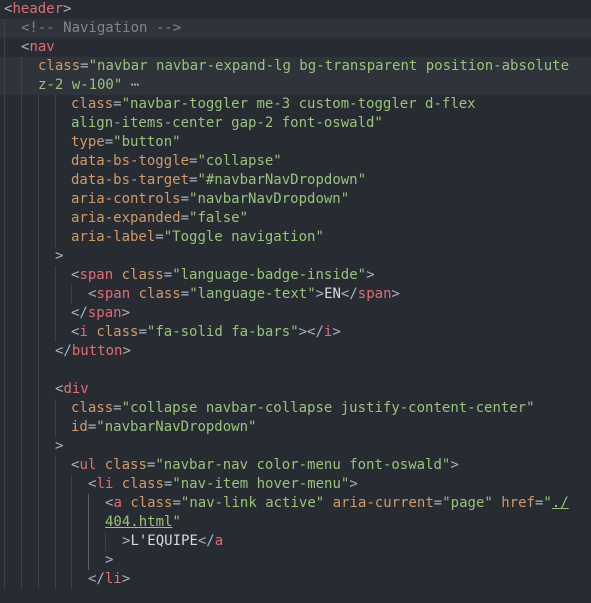 The width and height of the screenshot is (591, 603). I want to click on comment: <!-- Navigation -->, so click(101, 28).